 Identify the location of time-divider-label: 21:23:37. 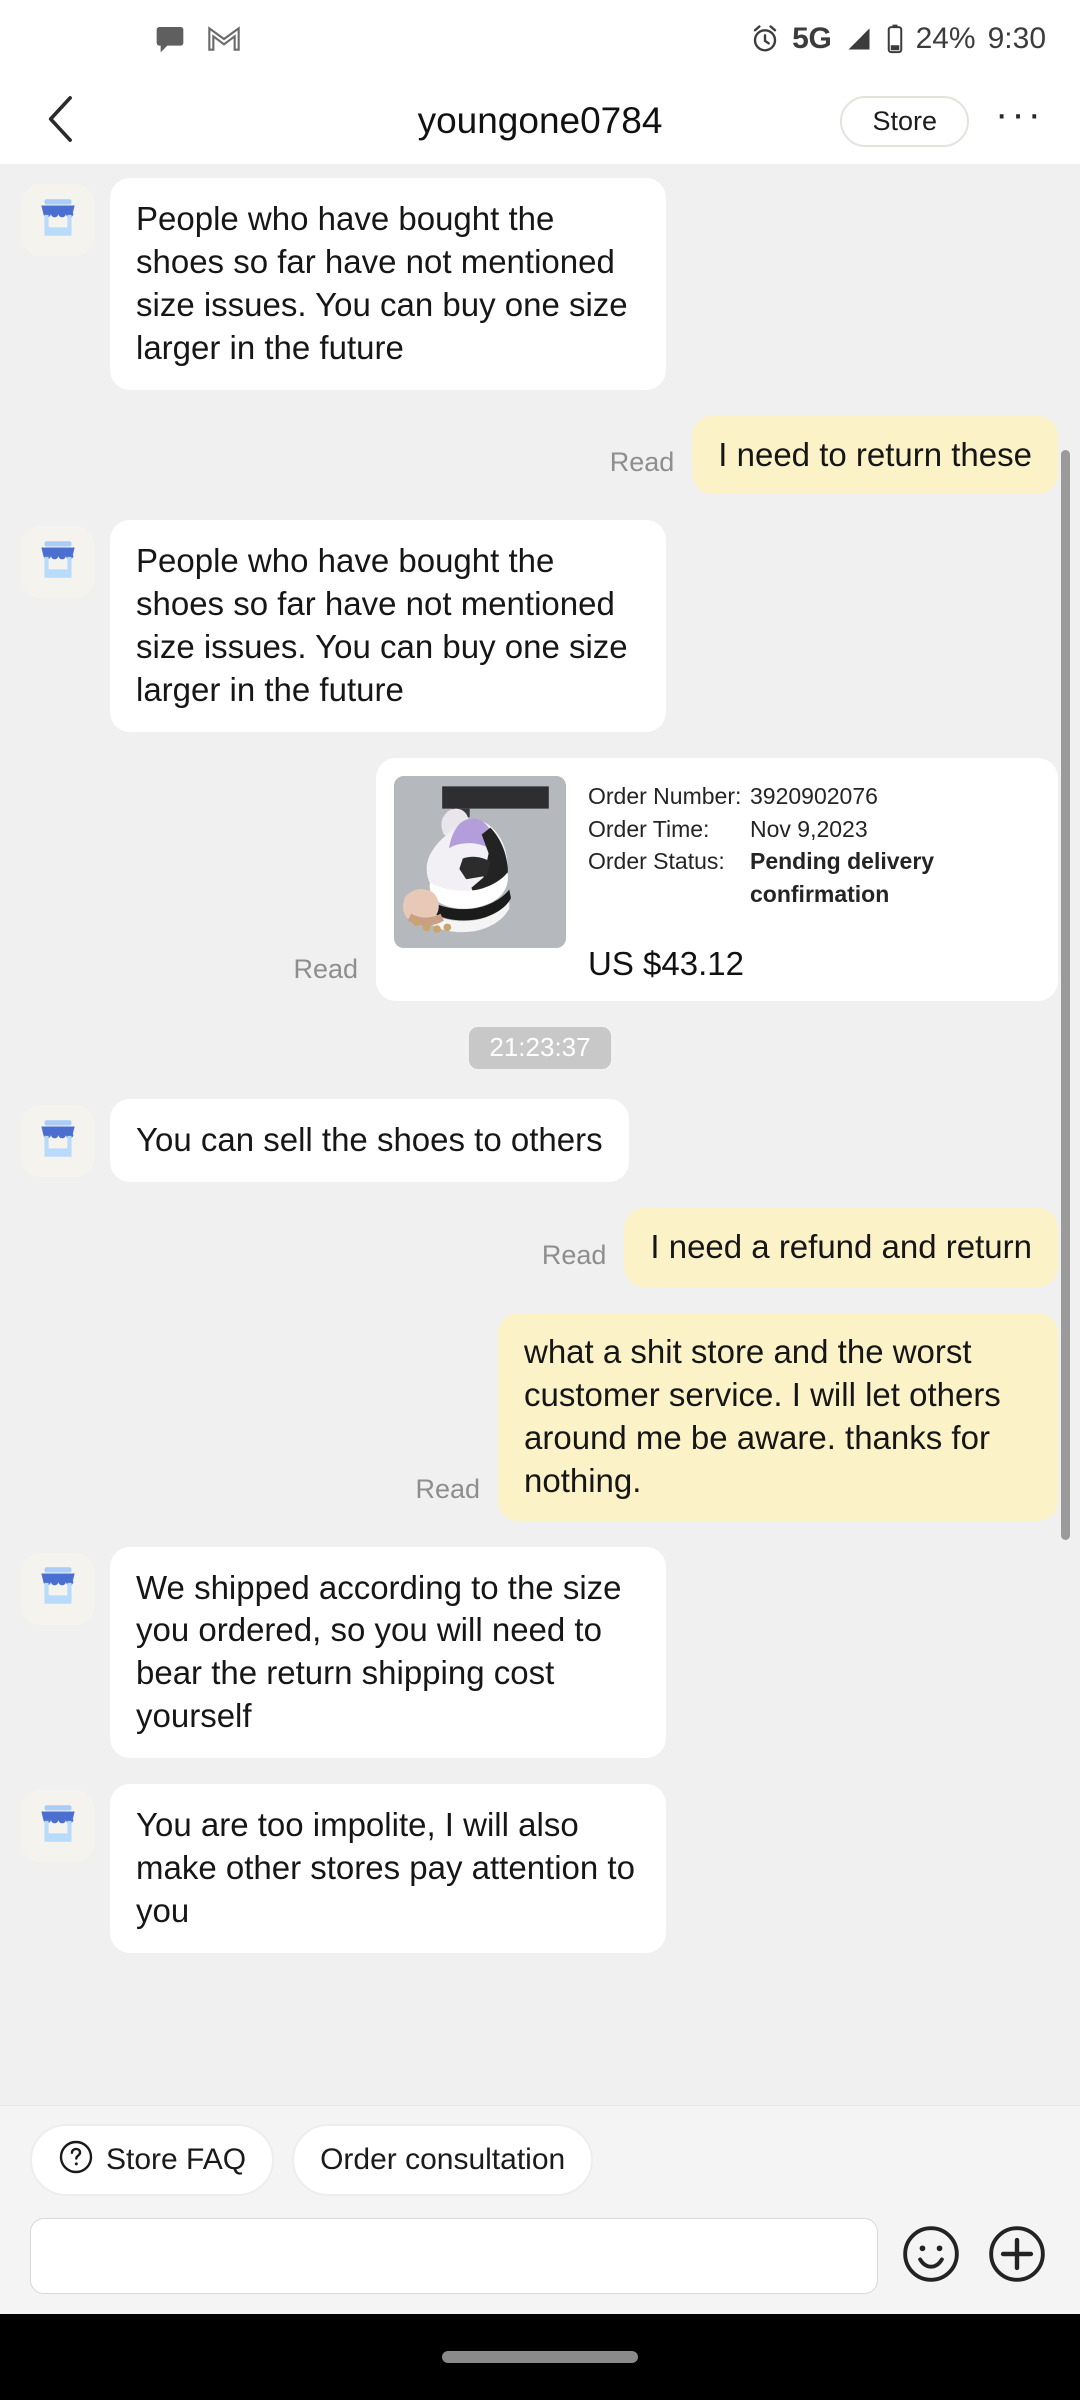
(540, 1048).